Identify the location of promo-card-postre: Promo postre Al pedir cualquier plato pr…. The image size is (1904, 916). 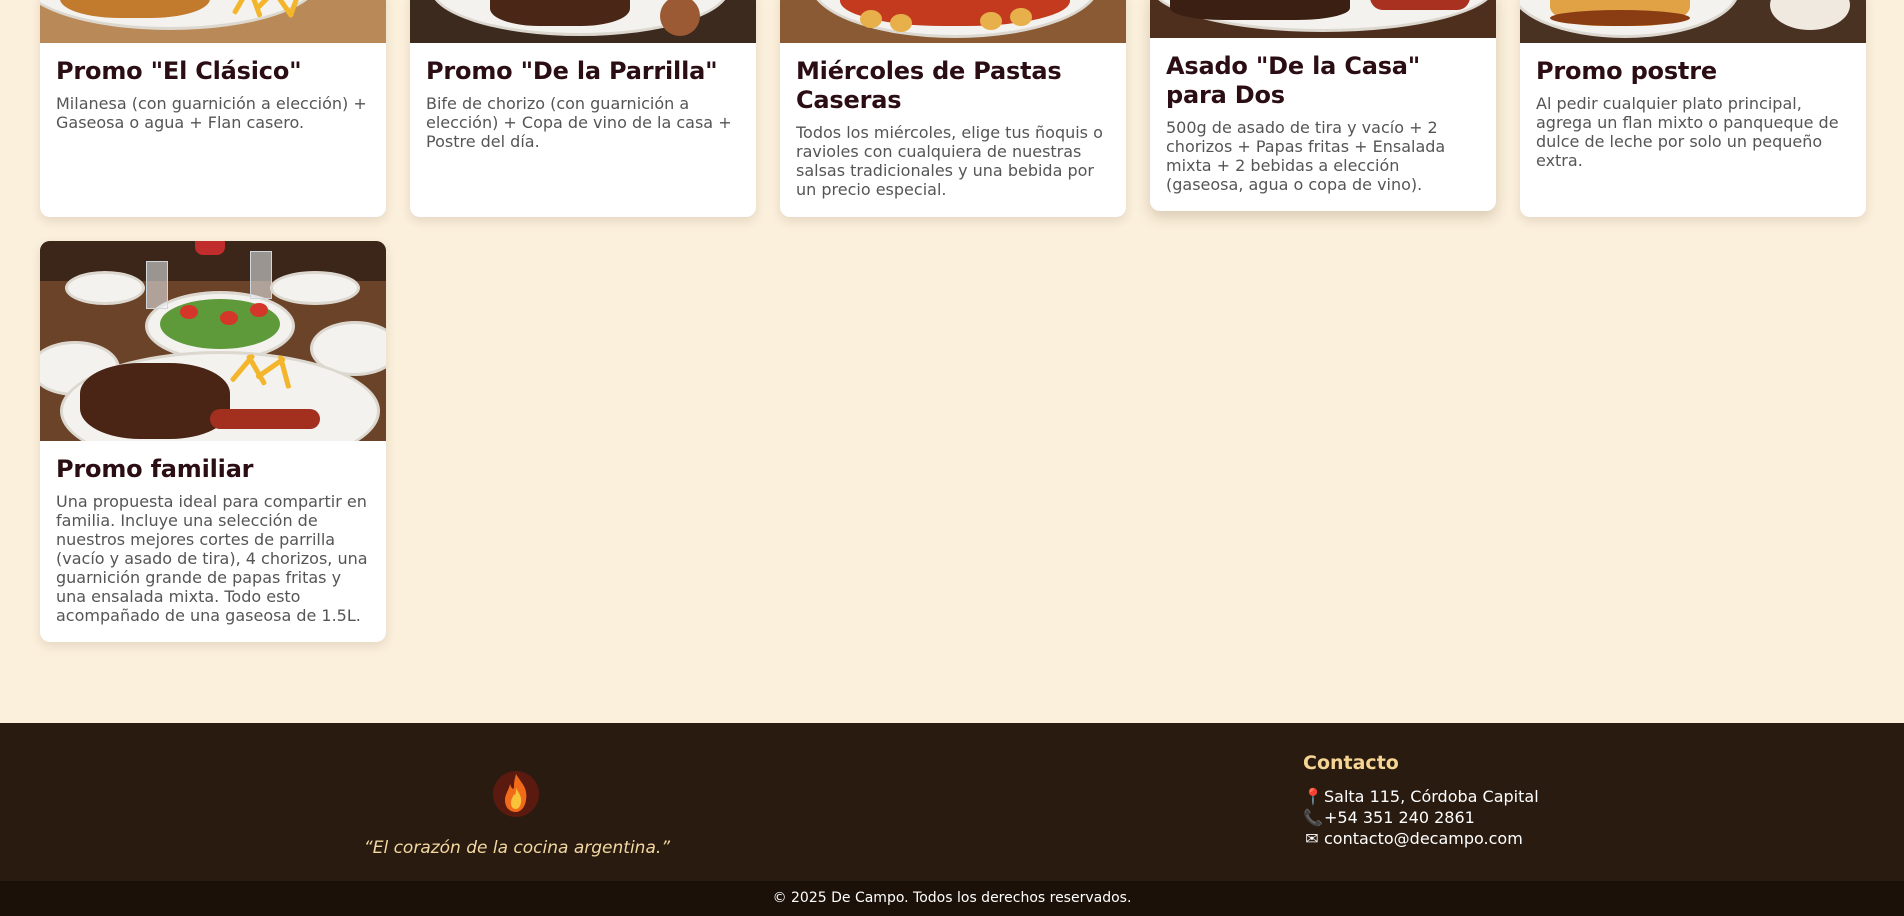
(1693, 108).